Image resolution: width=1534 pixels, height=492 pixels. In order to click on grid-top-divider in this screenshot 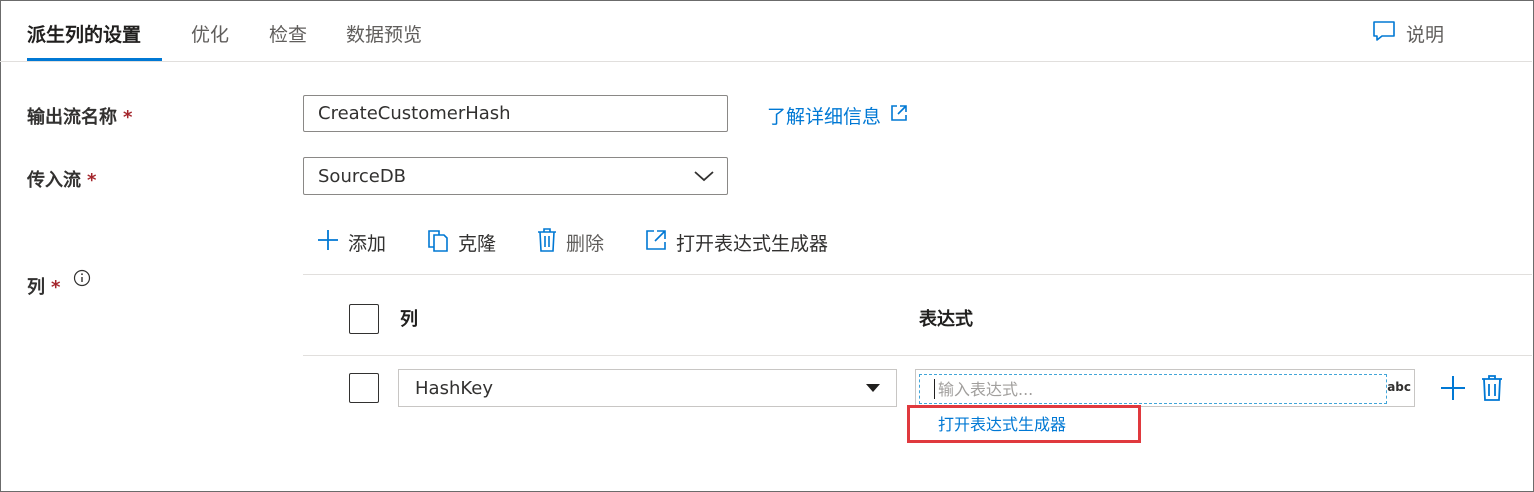, I will do `click(917, 274)`.